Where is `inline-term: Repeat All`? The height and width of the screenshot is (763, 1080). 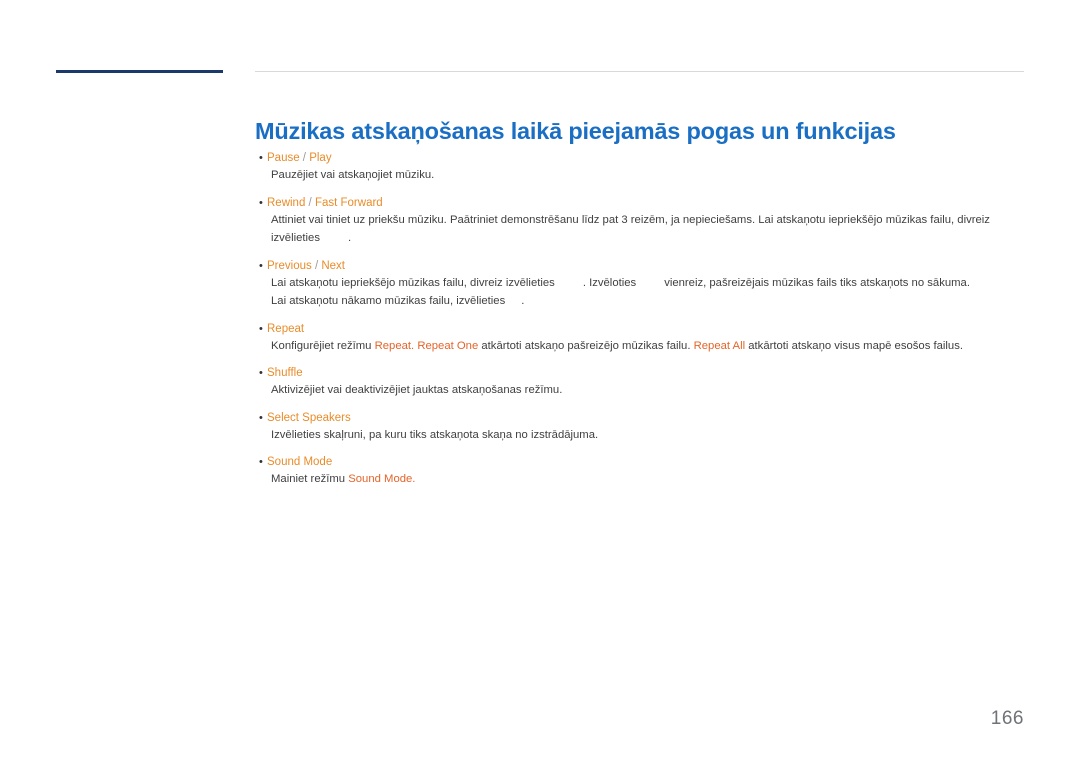 inline-term: Repeat All is located at coordinates (719, 345).